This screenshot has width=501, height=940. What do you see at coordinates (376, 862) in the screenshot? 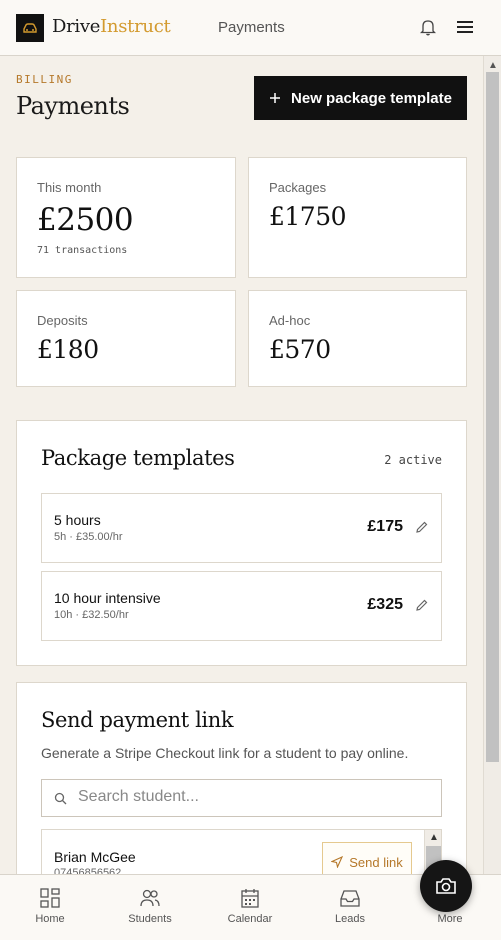
I see `send-link-label: Send link` at bounding box center [376, 862].